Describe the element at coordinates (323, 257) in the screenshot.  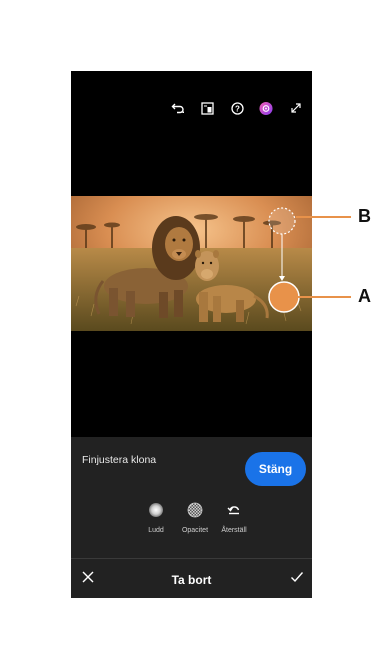
I see `callout-lines` at that location.